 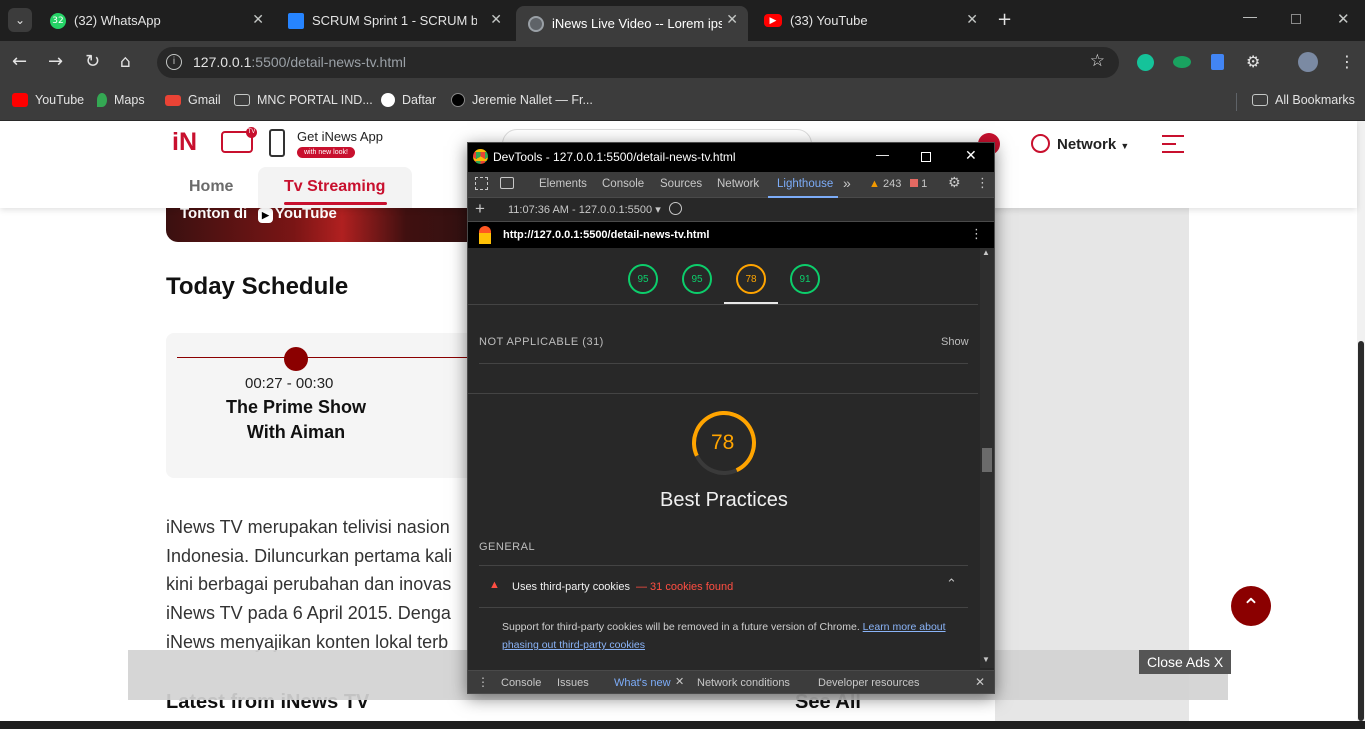 I want to click on show-button: Show, so click(x=955, y=342).